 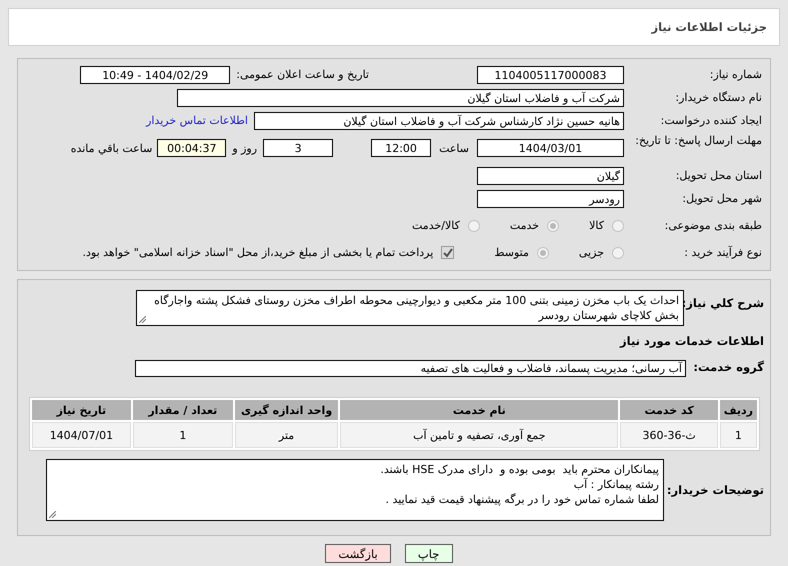 What do you see at coordinates (550, 75) in the screenshot?
I see `need-number-field: 1104005117000083` at bounding box center [550, 75].